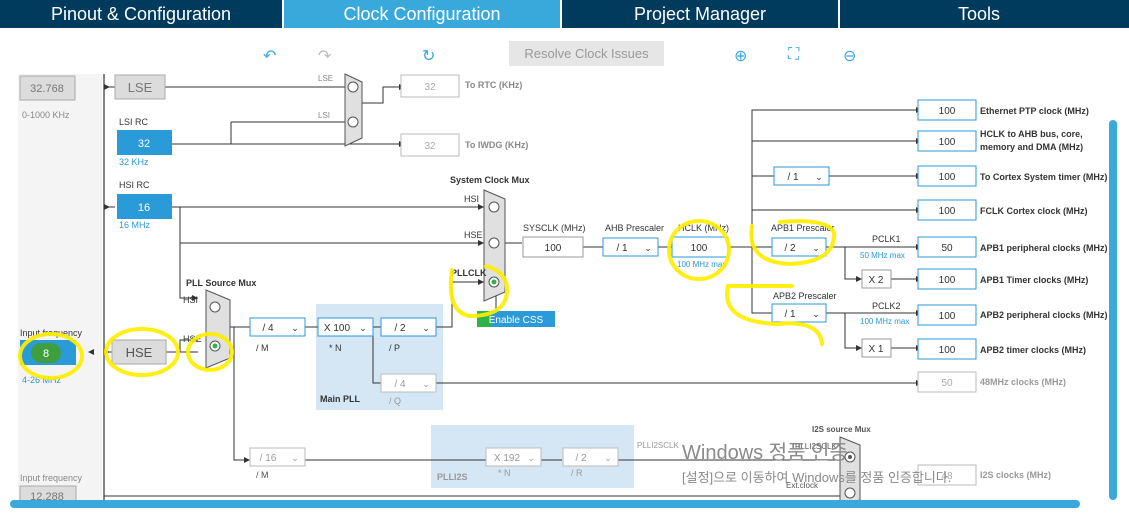  I want to click on plli2s-n-label: * N, so click(504, 473).